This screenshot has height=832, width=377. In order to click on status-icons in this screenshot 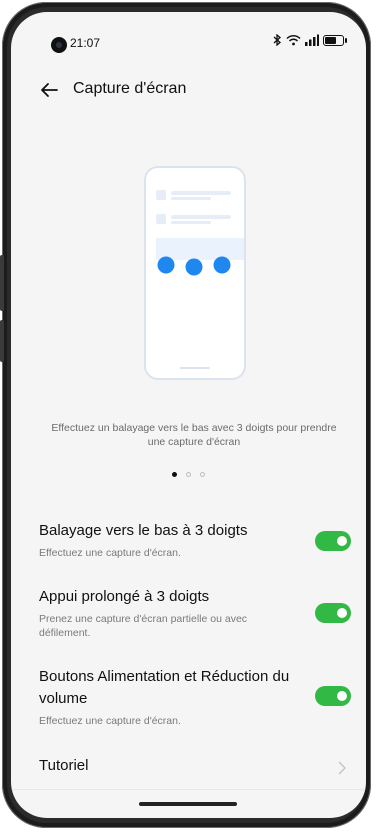, I will do `click(309, 40)`.